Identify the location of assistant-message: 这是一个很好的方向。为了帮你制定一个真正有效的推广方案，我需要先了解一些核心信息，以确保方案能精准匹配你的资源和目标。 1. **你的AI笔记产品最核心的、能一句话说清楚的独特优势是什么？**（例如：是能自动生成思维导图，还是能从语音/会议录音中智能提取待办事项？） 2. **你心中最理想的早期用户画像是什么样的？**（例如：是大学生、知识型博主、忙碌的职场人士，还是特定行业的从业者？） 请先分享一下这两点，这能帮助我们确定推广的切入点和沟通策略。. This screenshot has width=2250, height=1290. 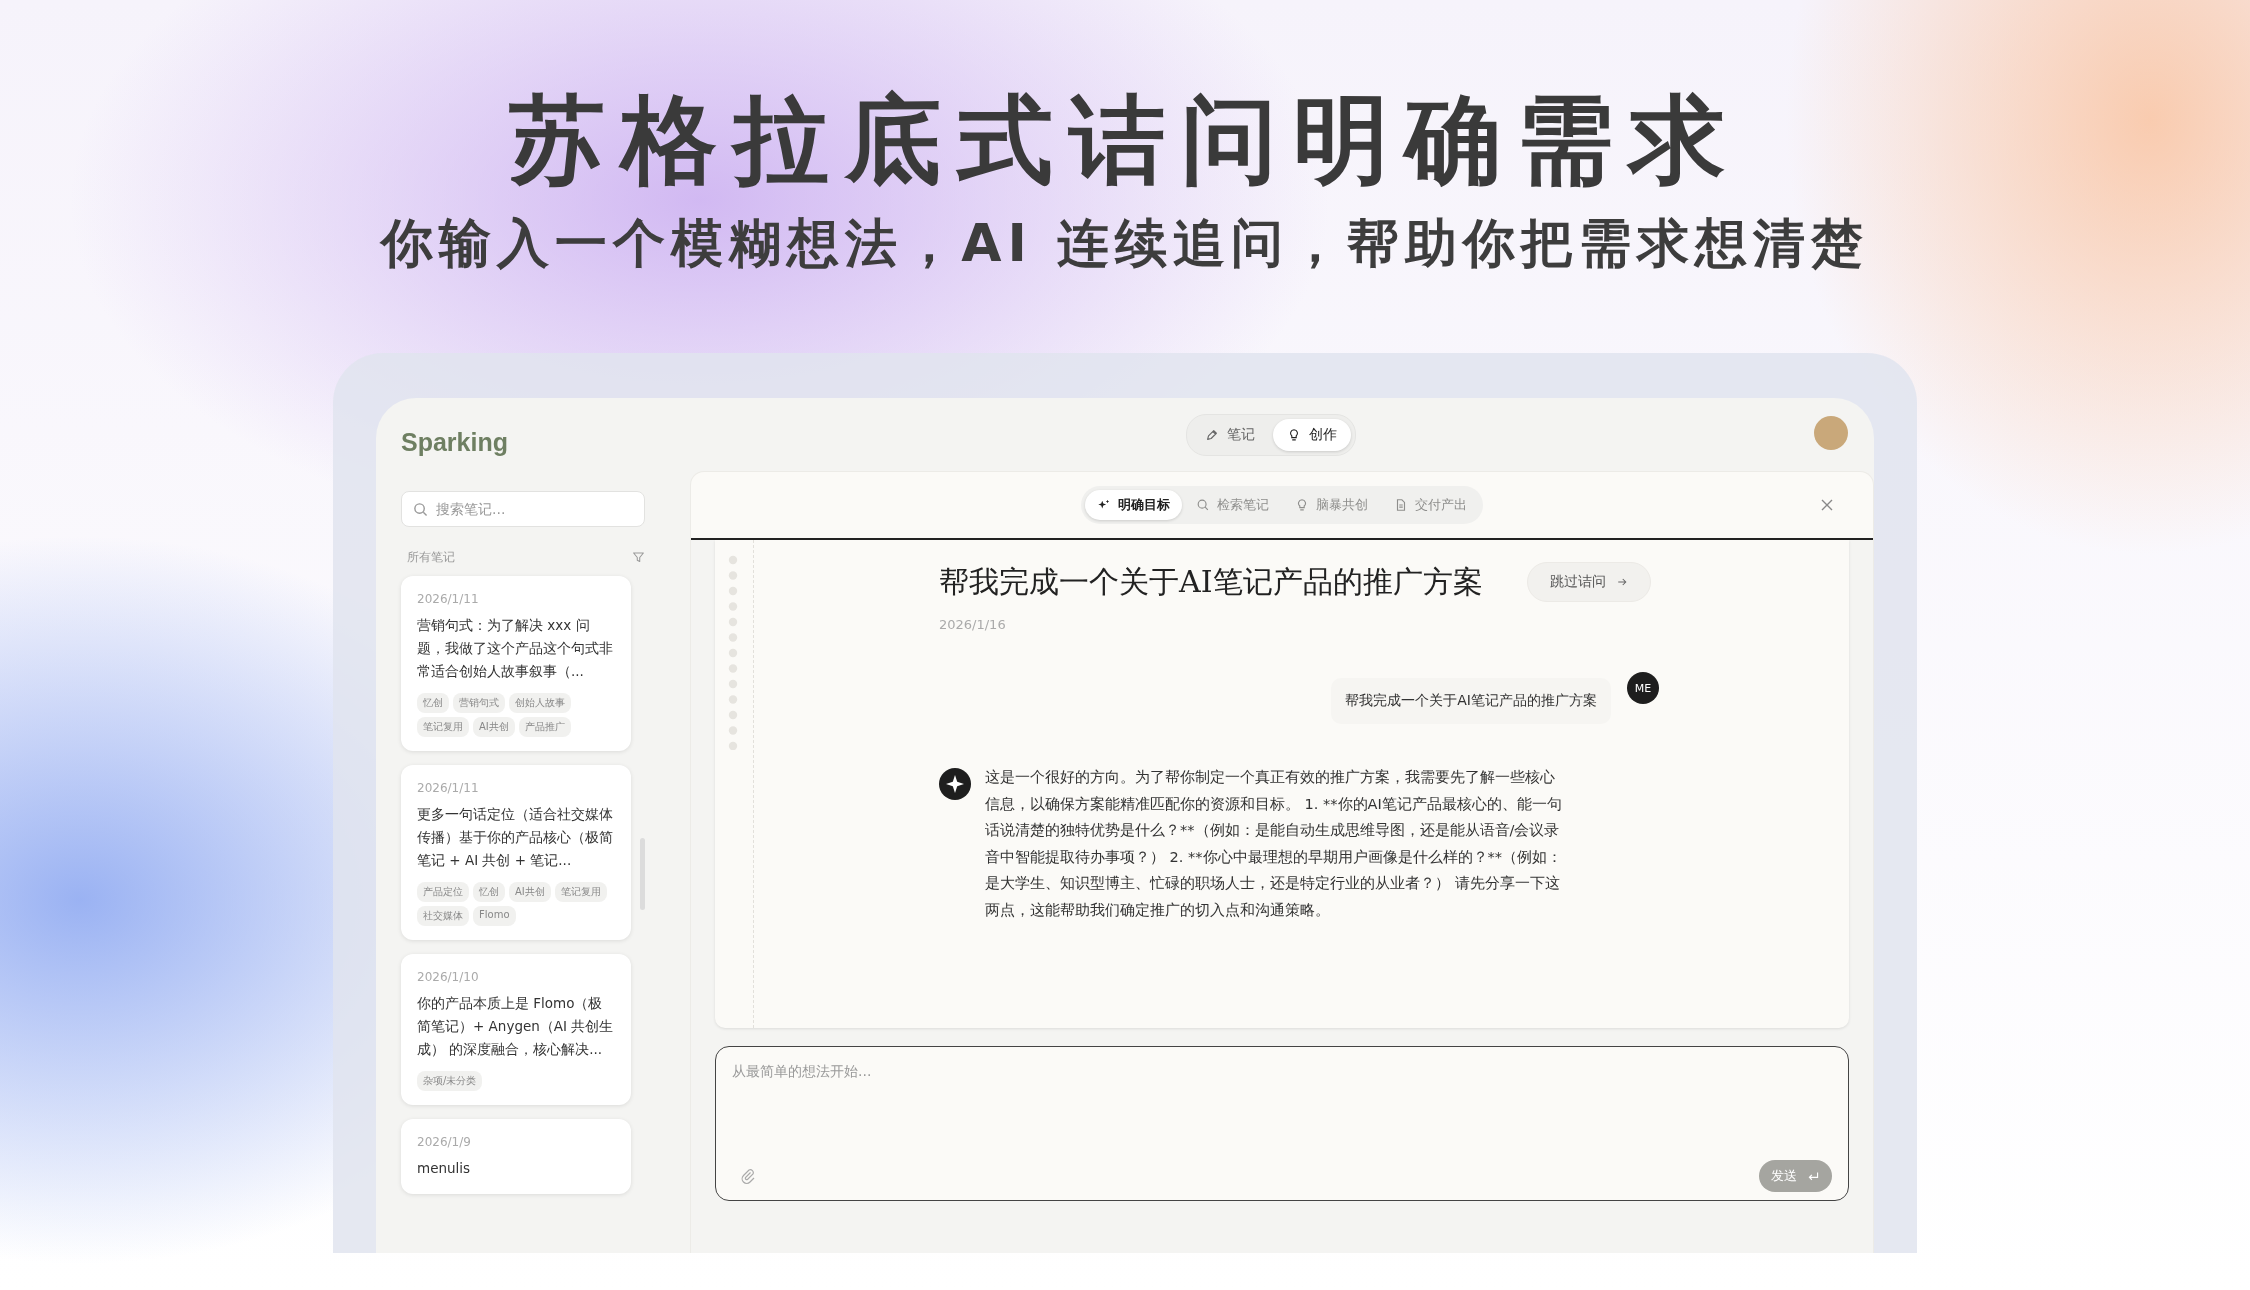
(1274, 844).